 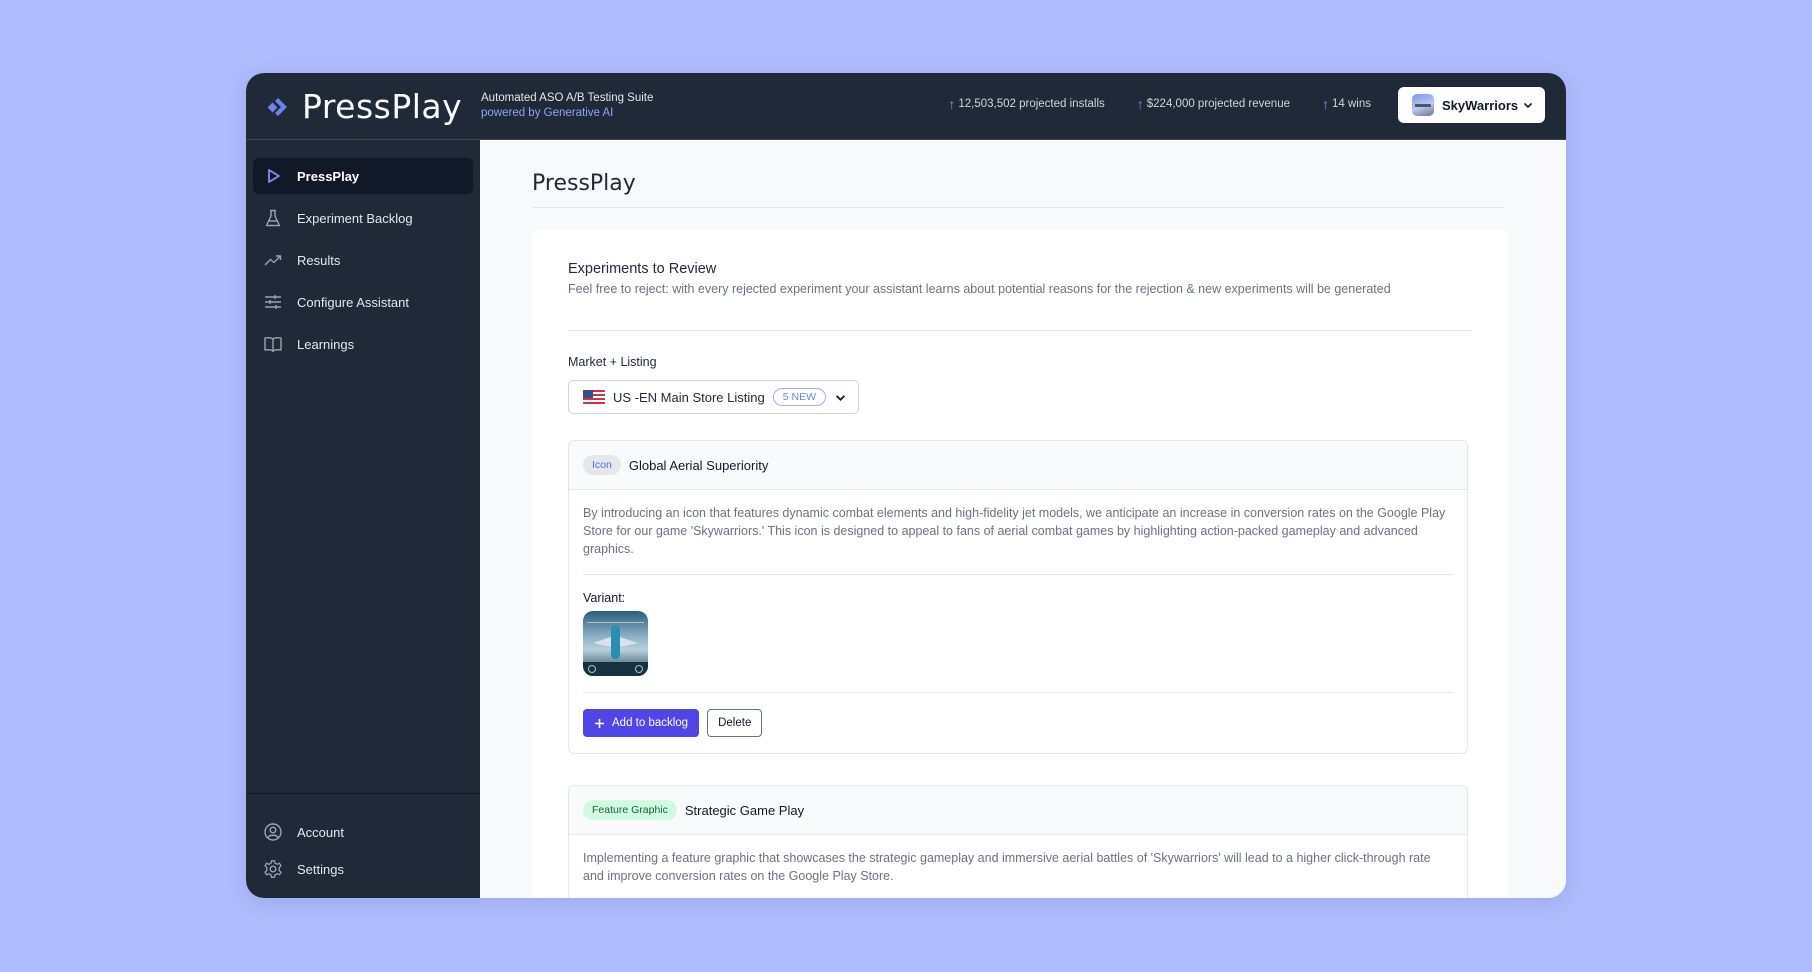 What do you see at coordinates (547, 113) in the screenshot?
I see `tagline-subtitle: powered by Generative AI` at bounding box center [547, 113].